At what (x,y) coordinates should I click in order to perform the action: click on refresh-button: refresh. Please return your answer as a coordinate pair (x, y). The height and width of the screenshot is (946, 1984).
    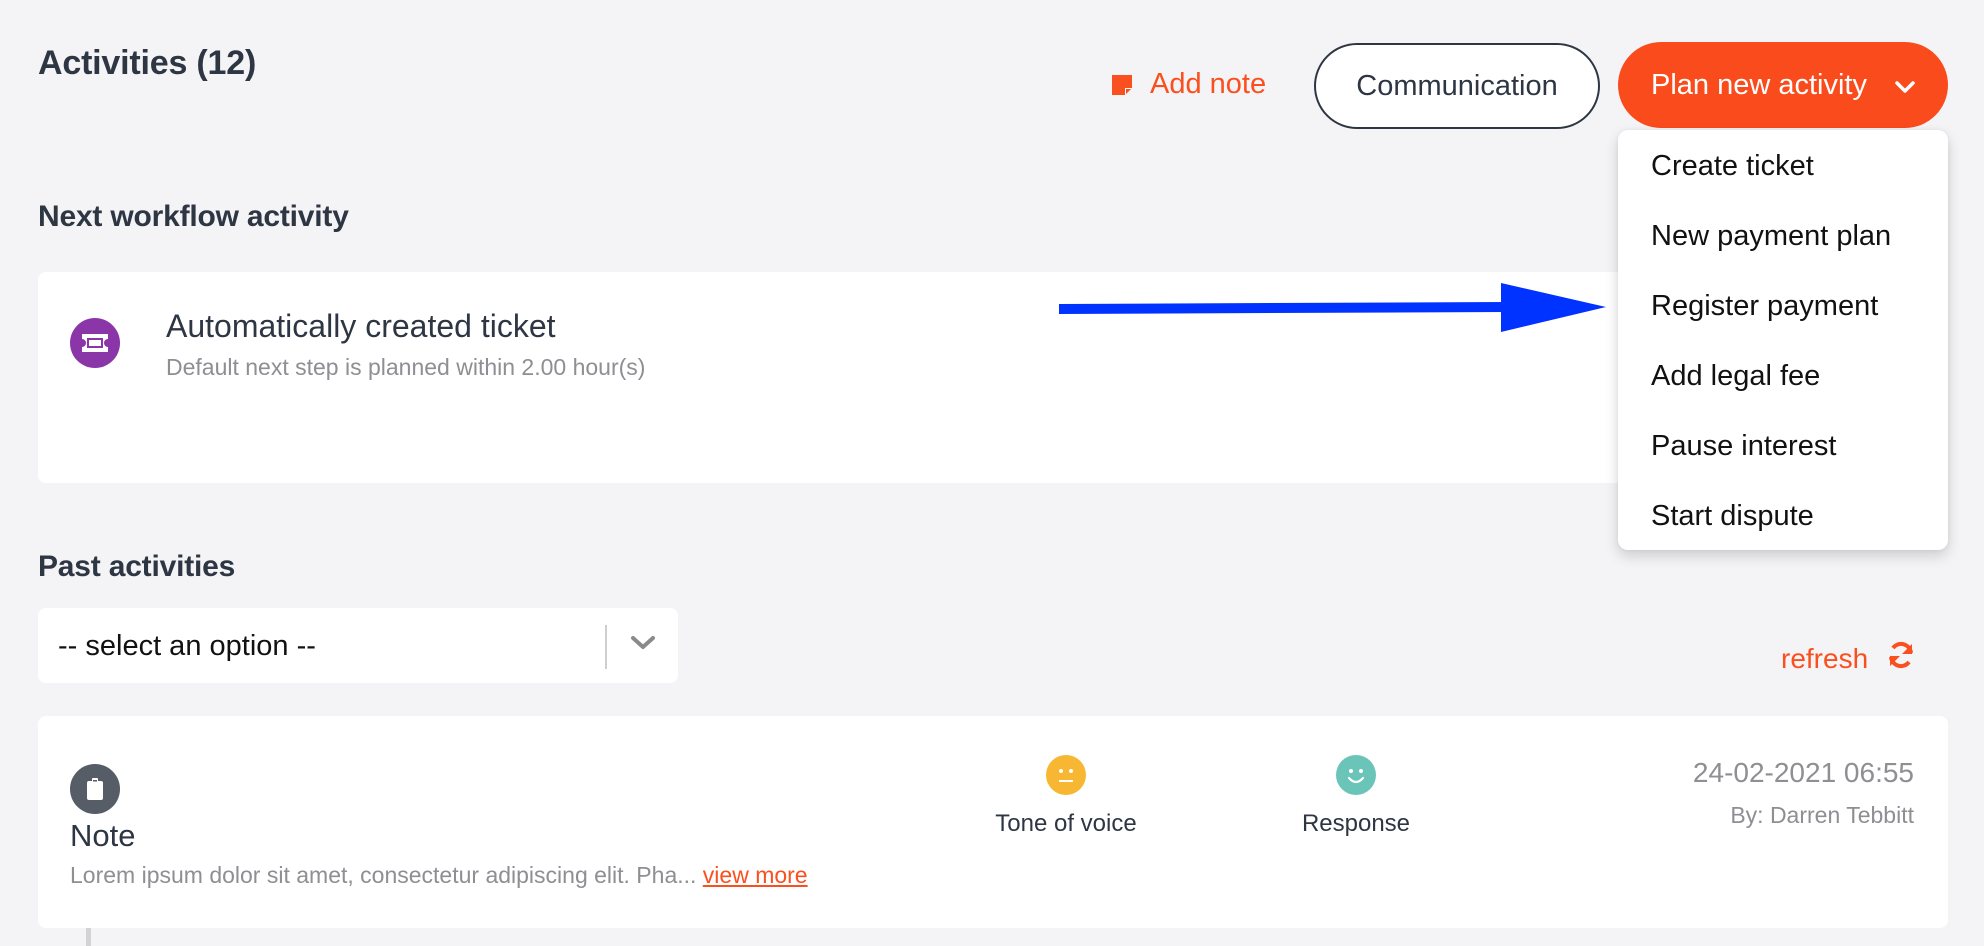
    Looking at the image, I should click on (1848, 658).